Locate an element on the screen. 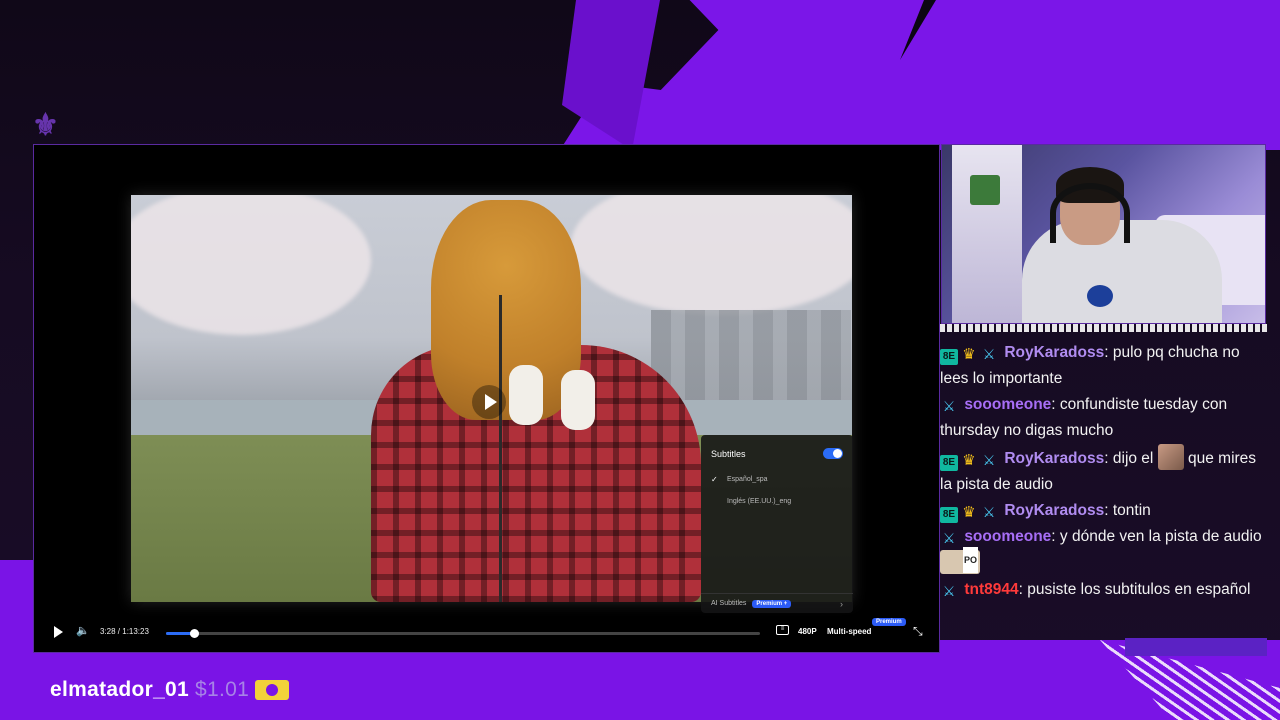 The width and height of the screenshot is (1280, 720). check-icon: ✓ is located at coordinates (714, 479).